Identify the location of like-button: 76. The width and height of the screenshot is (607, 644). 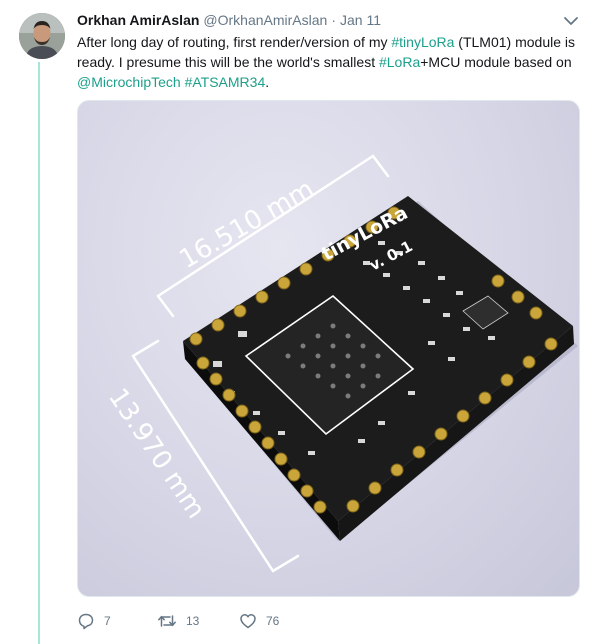
(274, 621).